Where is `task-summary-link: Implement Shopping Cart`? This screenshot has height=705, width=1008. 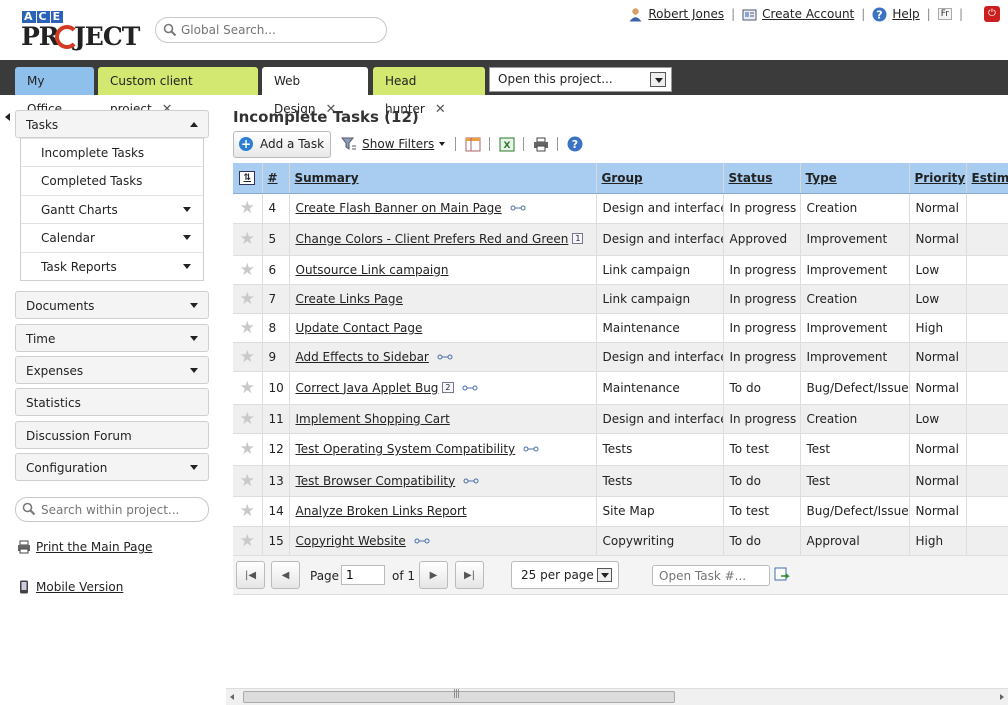 task-summary-link: Implement Shopping Cart is located at coordinates (373, 419).